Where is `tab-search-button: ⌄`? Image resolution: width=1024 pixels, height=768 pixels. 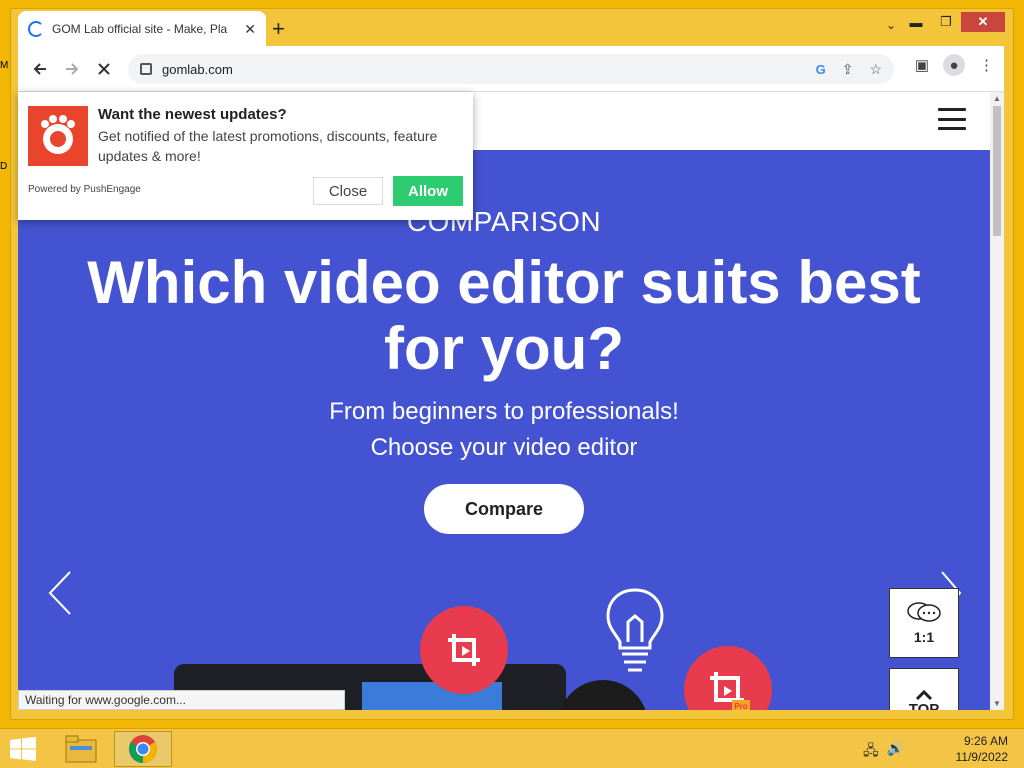
tab-search-button: ⌄ is located at coordinates (891, 25).